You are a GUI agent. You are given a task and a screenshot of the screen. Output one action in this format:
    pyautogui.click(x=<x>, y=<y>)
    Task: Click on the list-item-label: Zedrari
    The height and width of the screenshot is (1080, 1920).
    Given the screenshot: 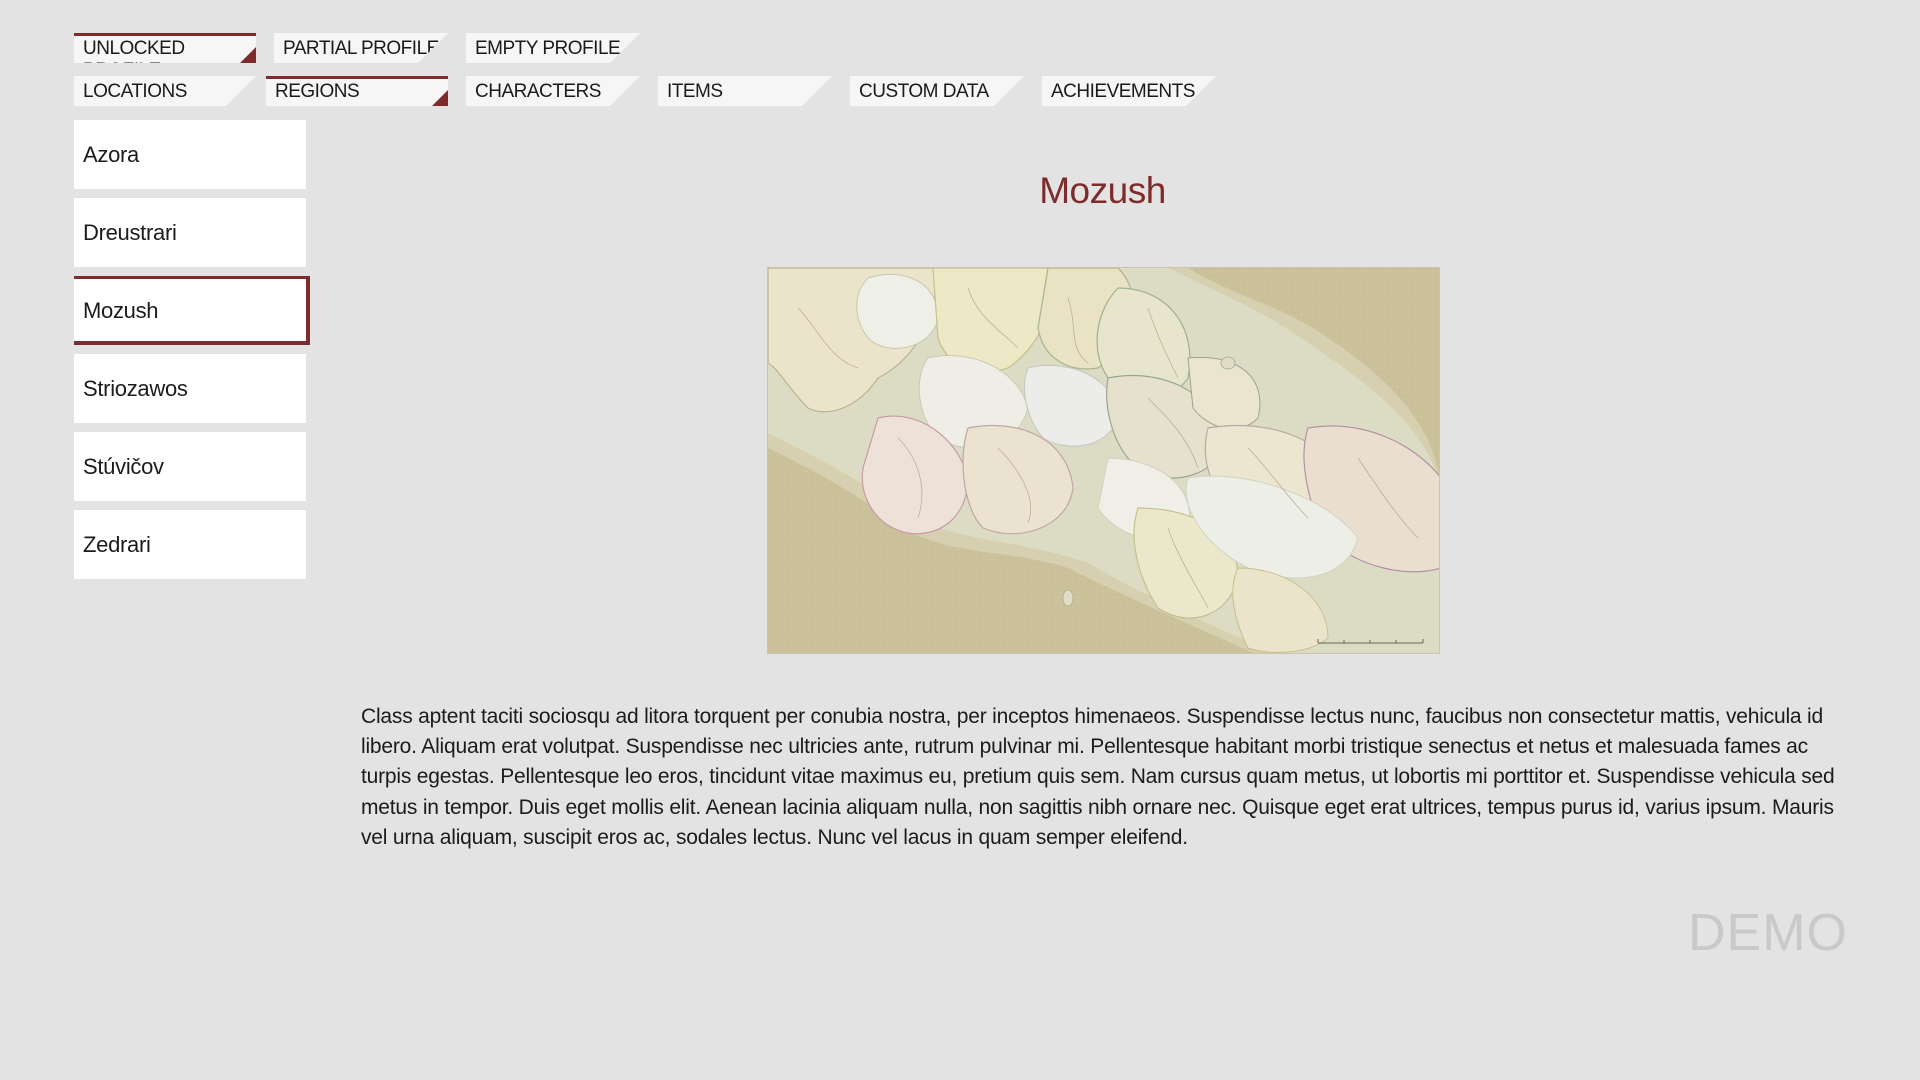 What is the action you would take?
    pyautogui.click(x=117, y=544)
    